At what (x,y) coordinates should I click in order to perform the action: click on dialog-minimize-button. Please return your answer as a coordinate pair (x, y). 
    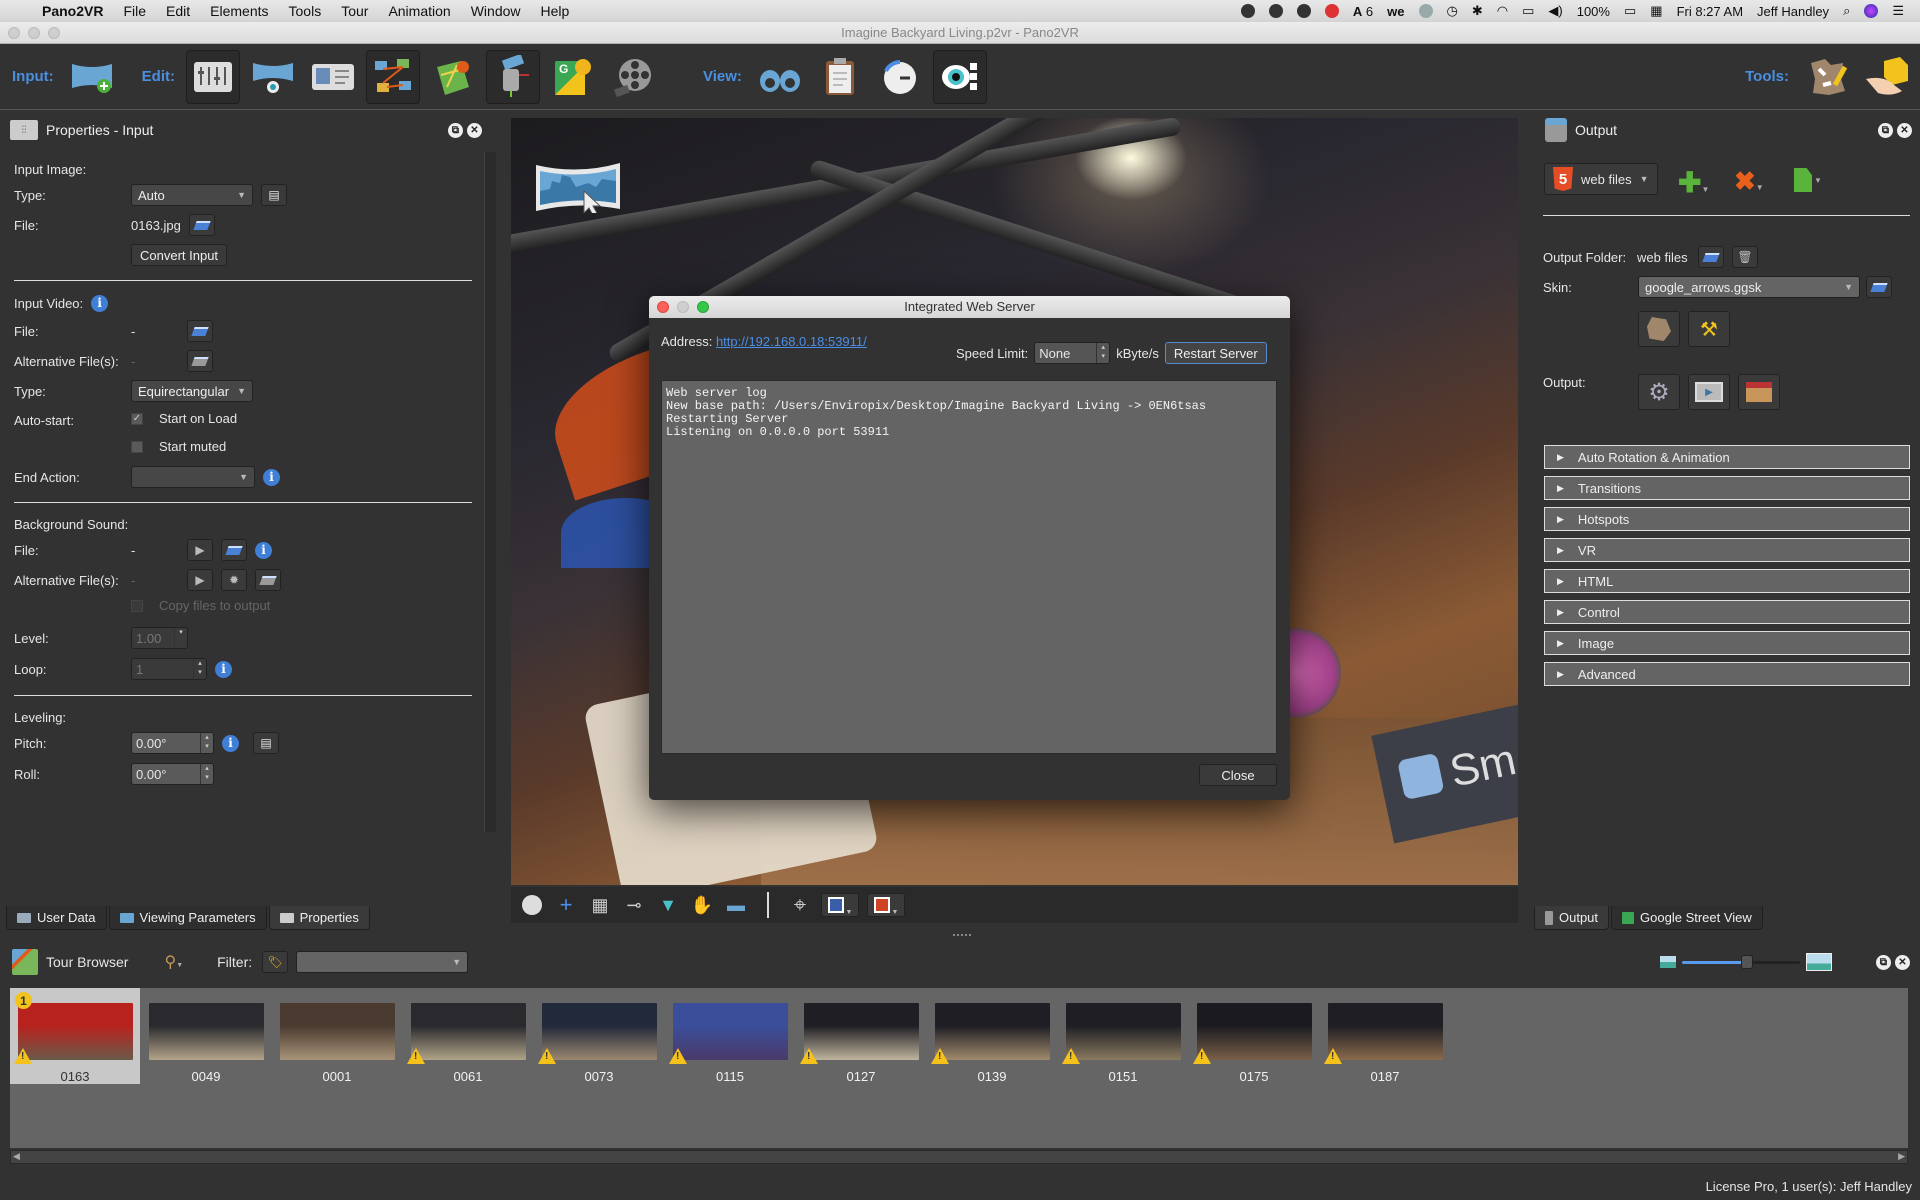
    Looking at the image, I should click on (683, 307).